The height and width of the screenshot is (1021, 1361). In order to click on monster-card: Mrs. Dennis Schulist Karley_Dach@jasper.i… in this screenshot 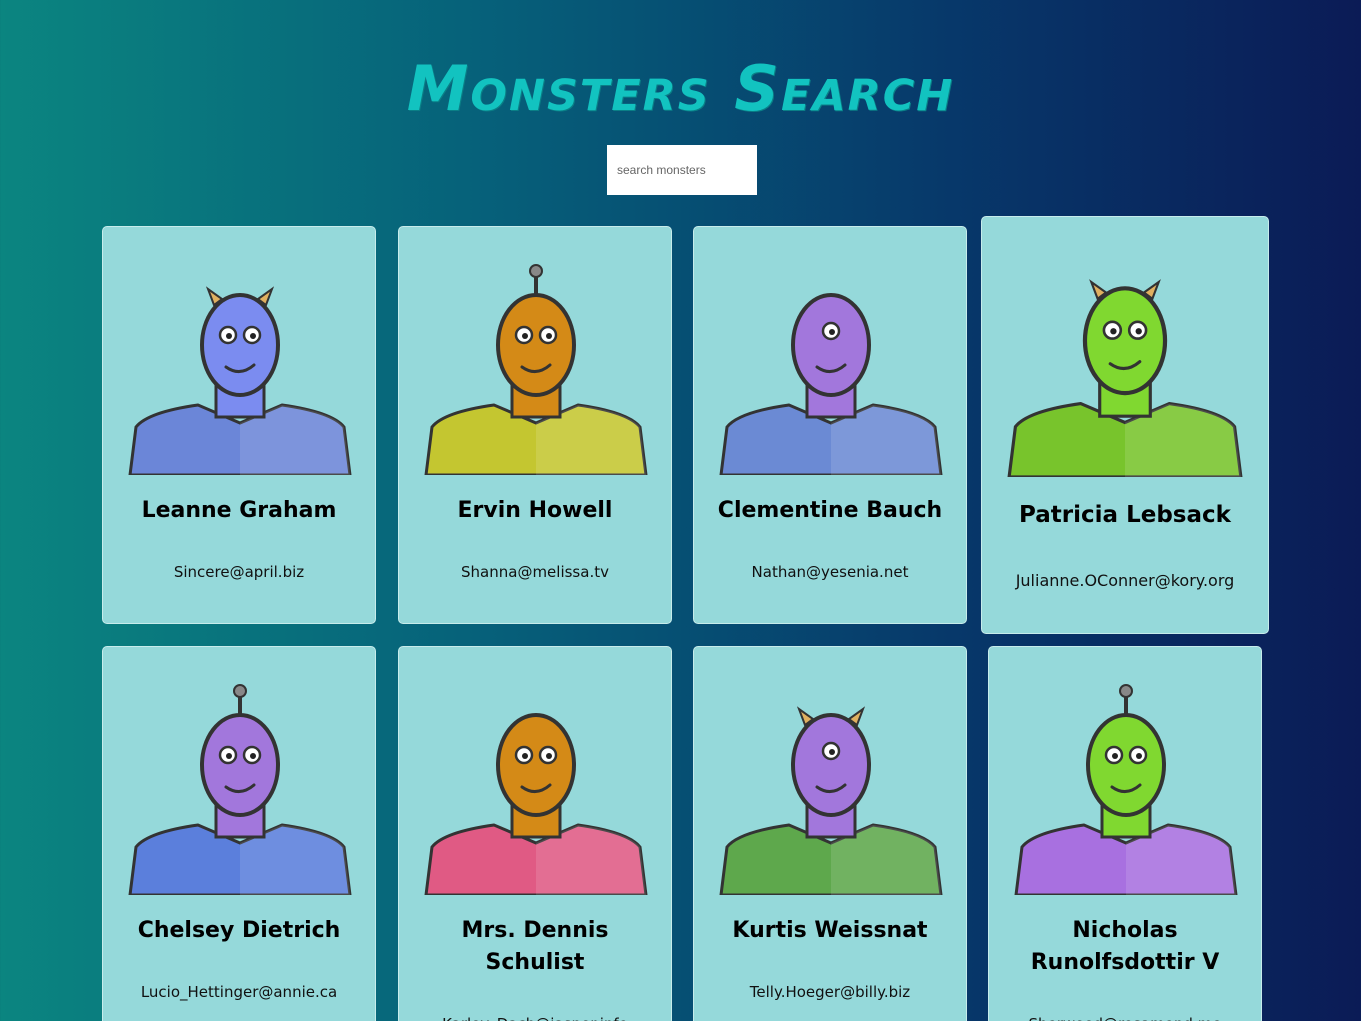, I will do `click(535, 833)`.